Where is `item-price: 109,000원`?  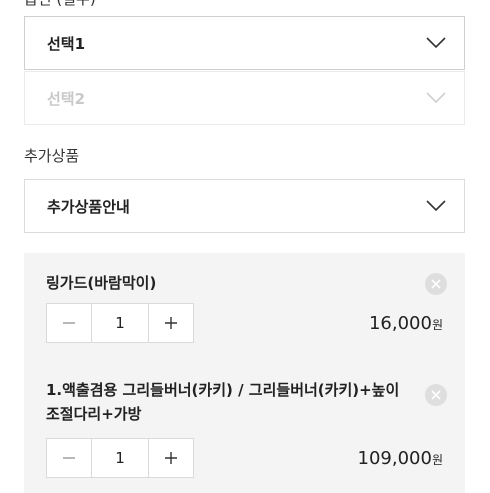 item-price: 109,000원 is located at coordinates (400, 458).